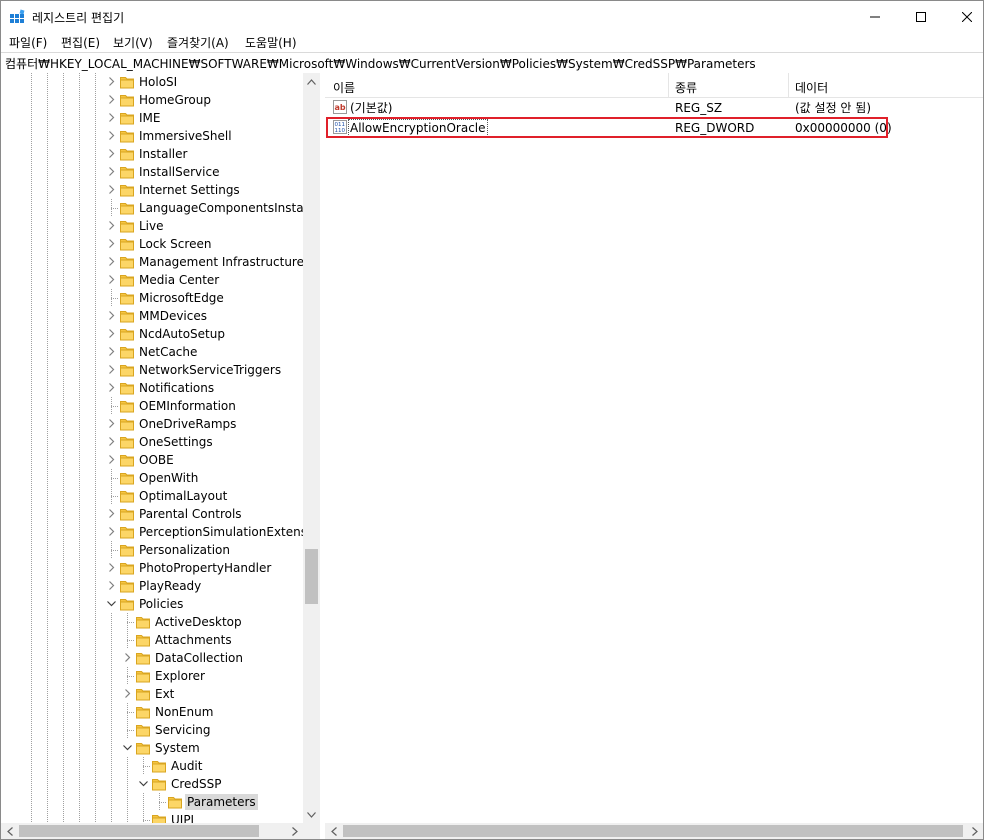 This screenshot has width=984, height=840. I want to click on tree-item: PlayReady, so click(152, 586).